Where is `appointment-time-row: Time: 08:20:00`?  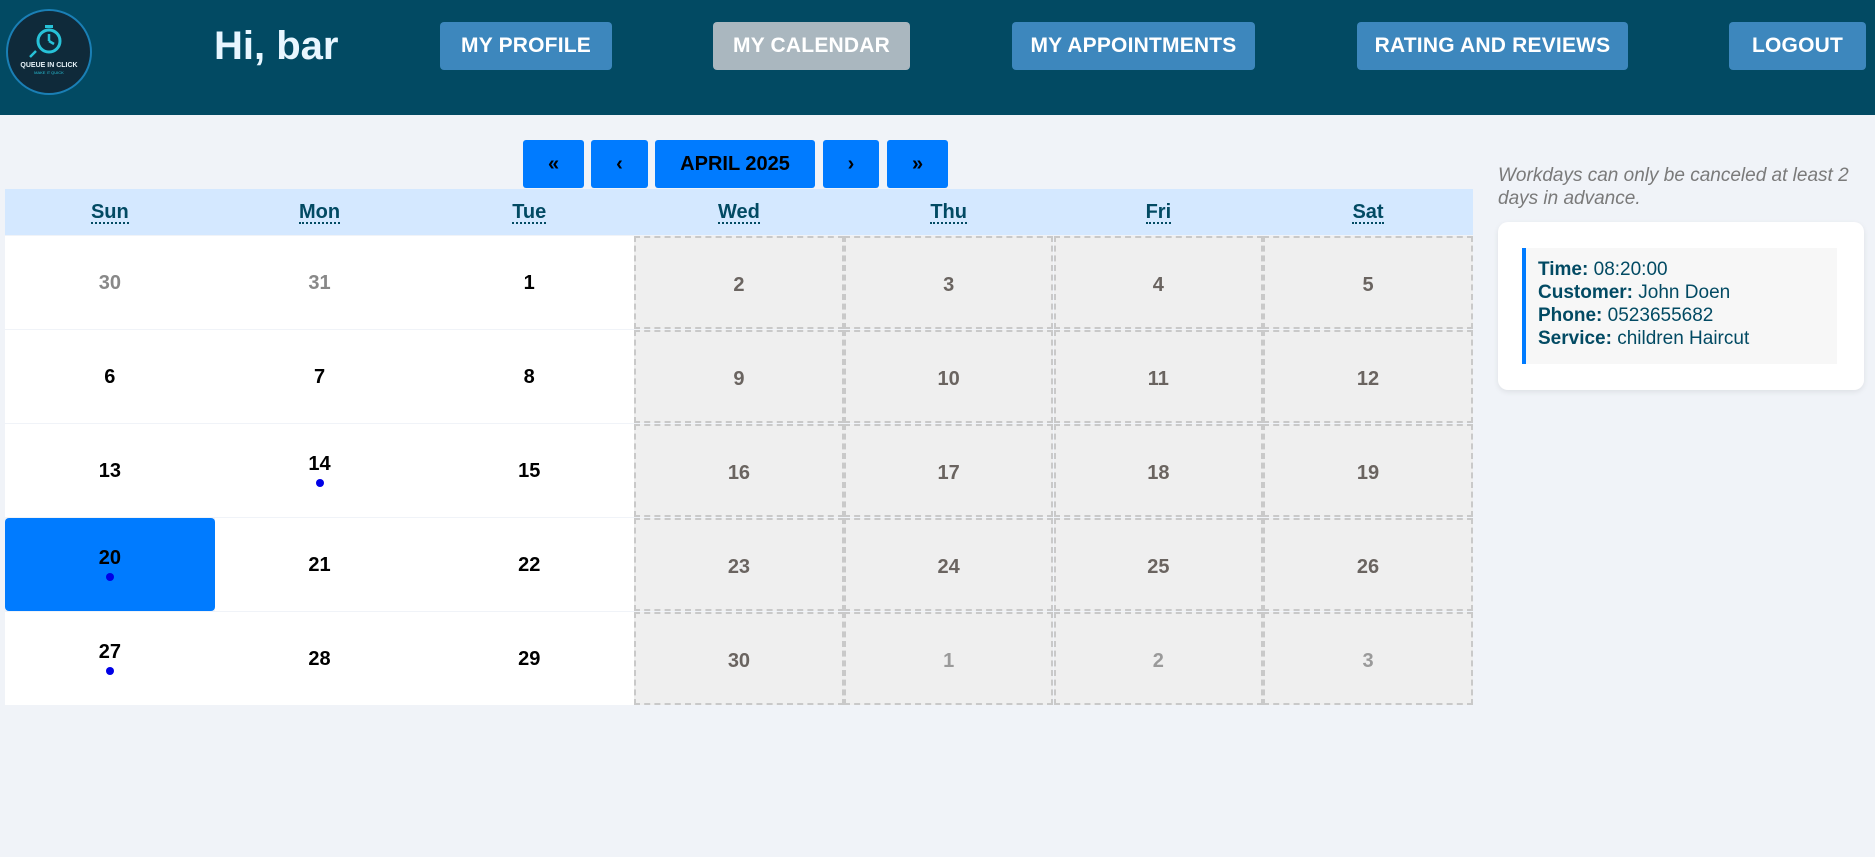
appointment-time-row: Time: 08:20:00 is located at coordinates (1687, 269).